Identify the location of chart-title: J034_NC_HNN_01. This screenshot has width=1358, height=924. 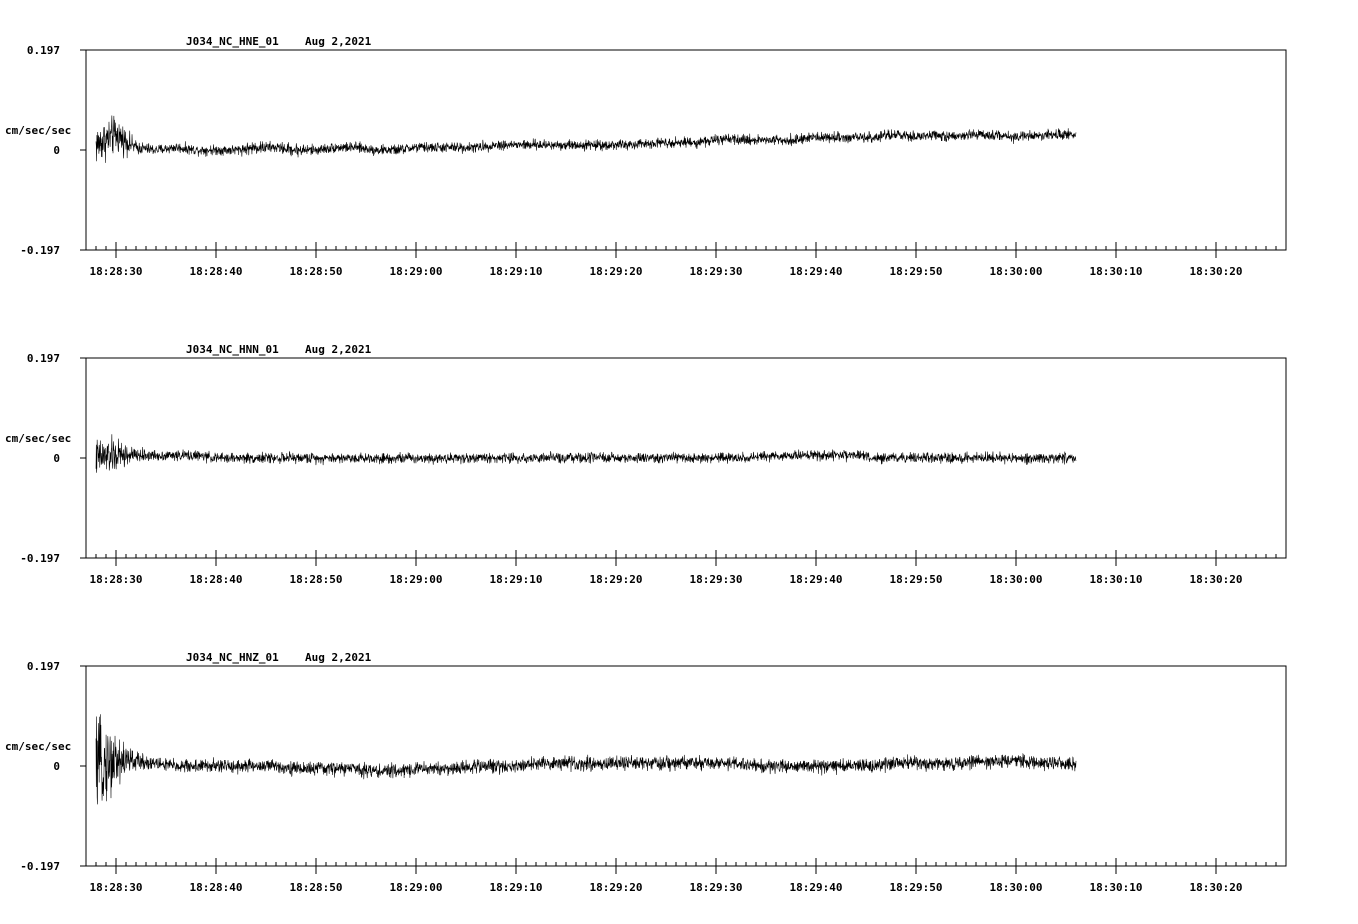
(232, 349).